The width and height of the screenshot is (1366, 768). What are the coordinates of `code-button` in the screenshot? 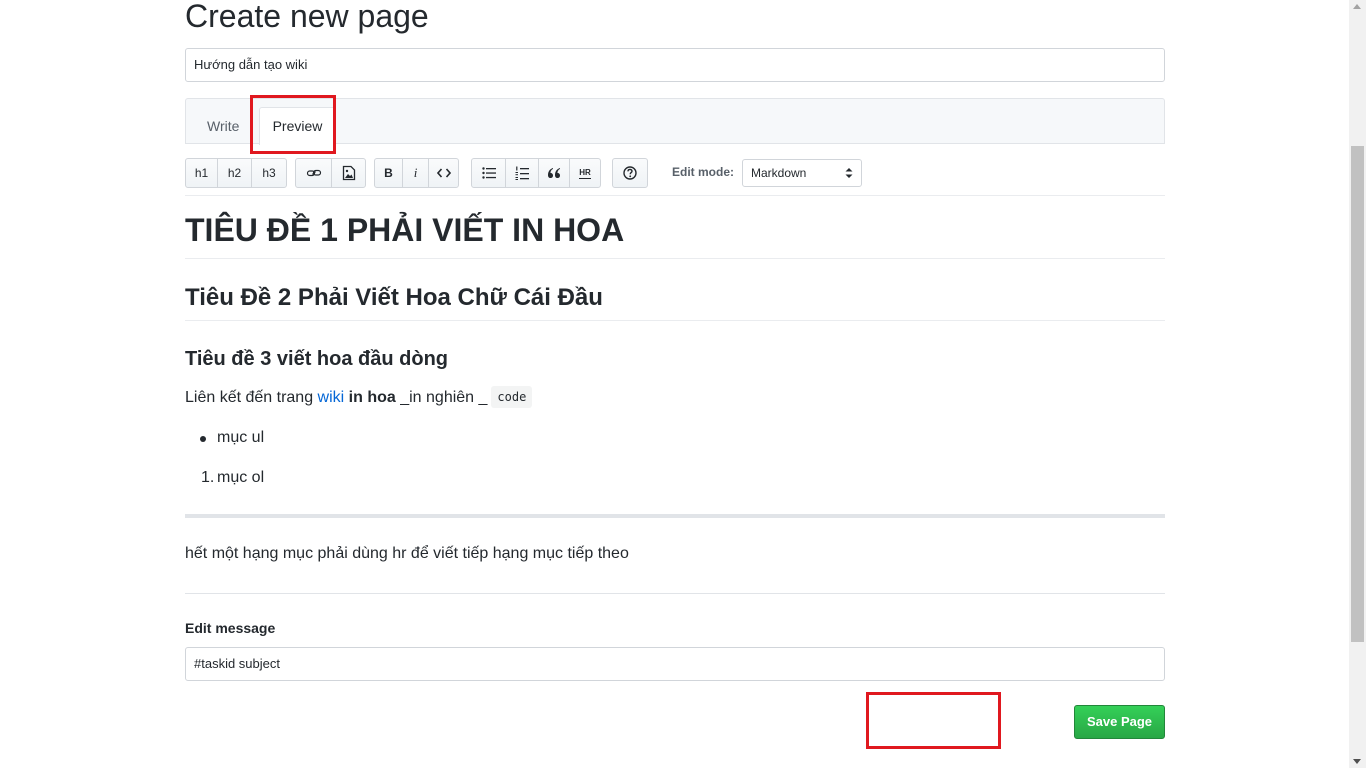 It's located at (443, 173).